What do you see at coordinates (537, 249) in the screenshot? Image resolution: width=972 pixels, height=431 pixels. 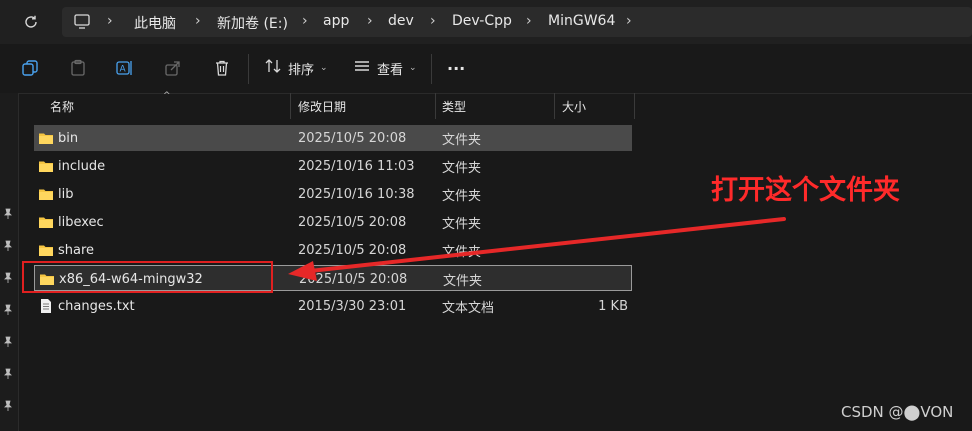 I see `annotation-arrow` at bounding box center [537, 249].